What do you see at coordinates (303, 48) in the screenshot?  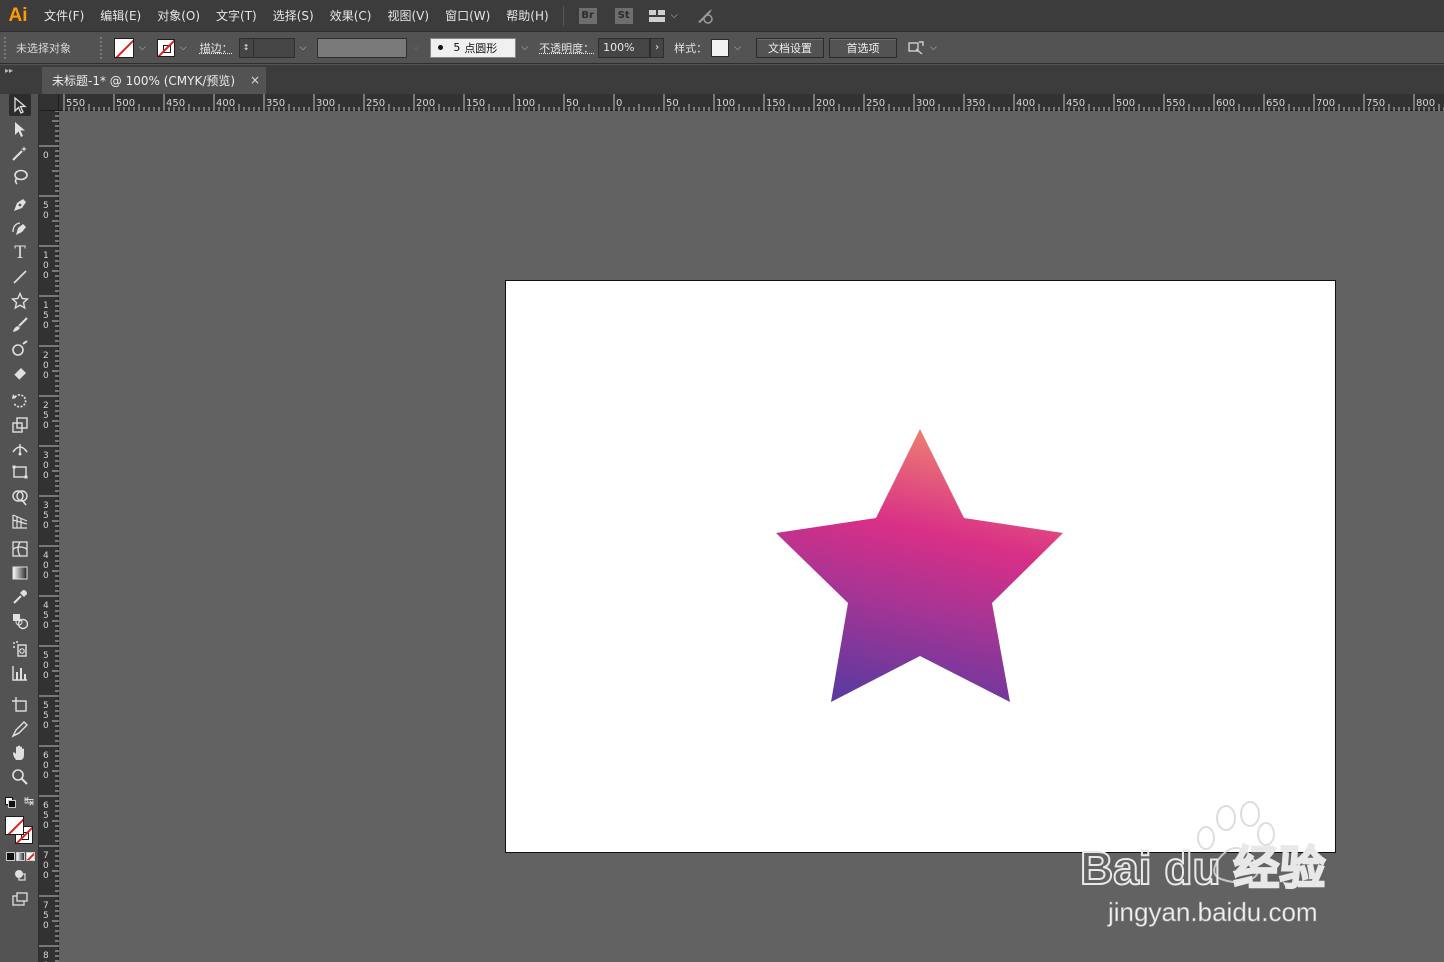 I see `stroke-weight-chevron-down-icon: ⌵` at bounding box center [303, 48].